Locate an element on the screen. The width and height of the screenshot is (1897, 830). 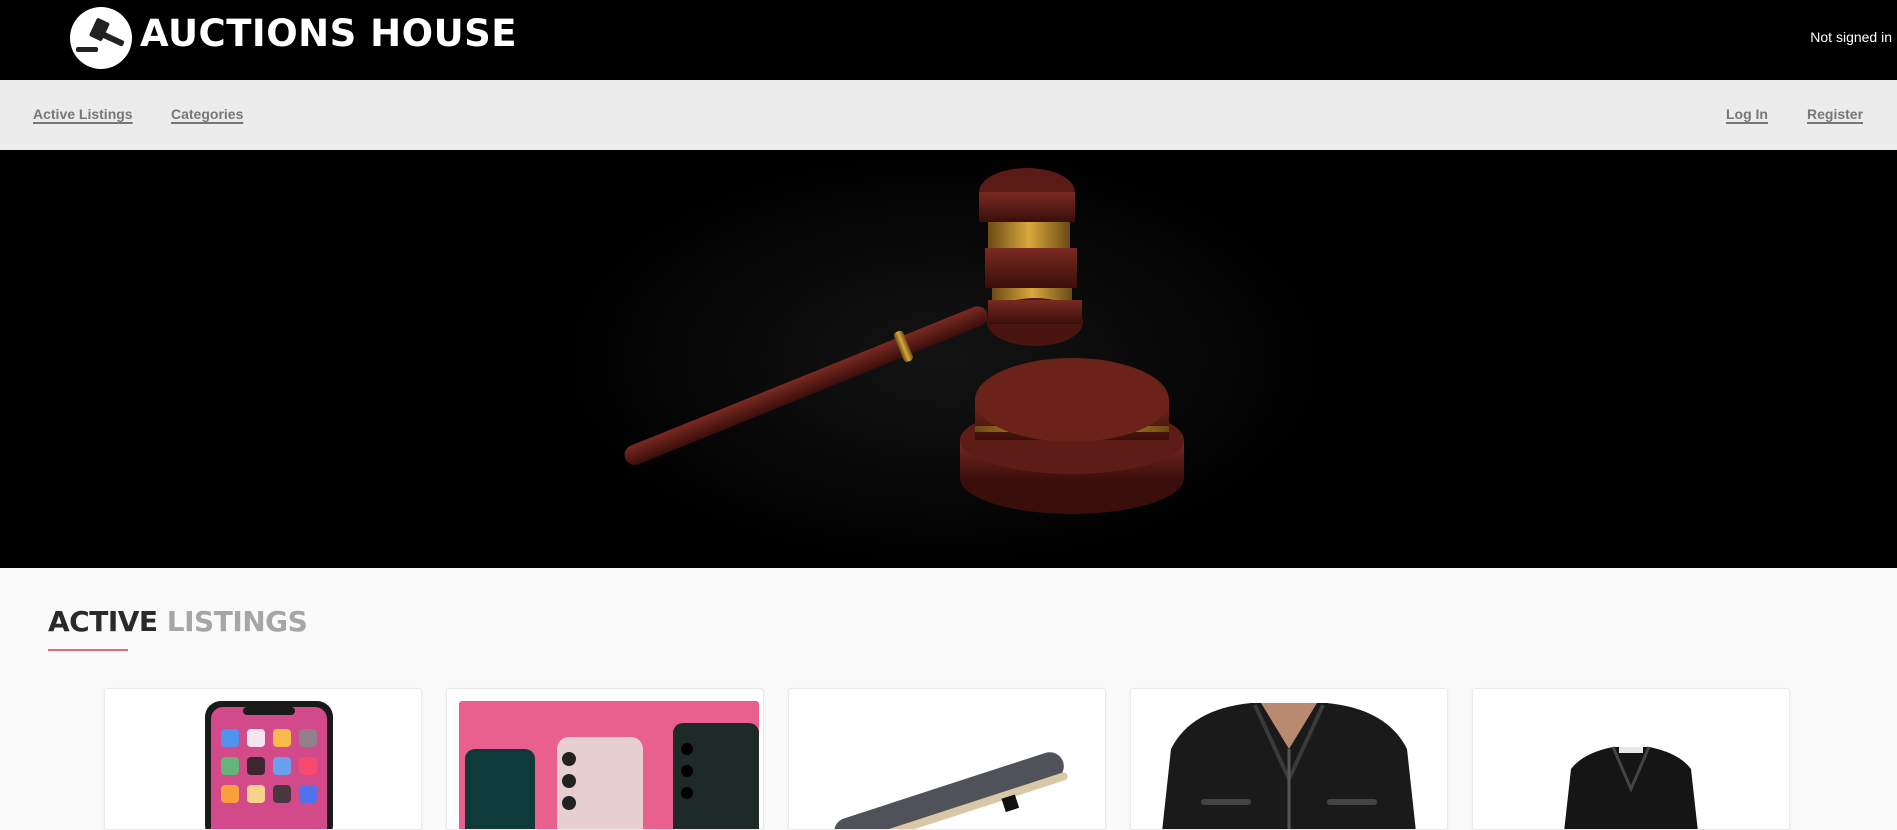
brand-title: AUCTIONS HOUSE is located at coordinates (328, 34).